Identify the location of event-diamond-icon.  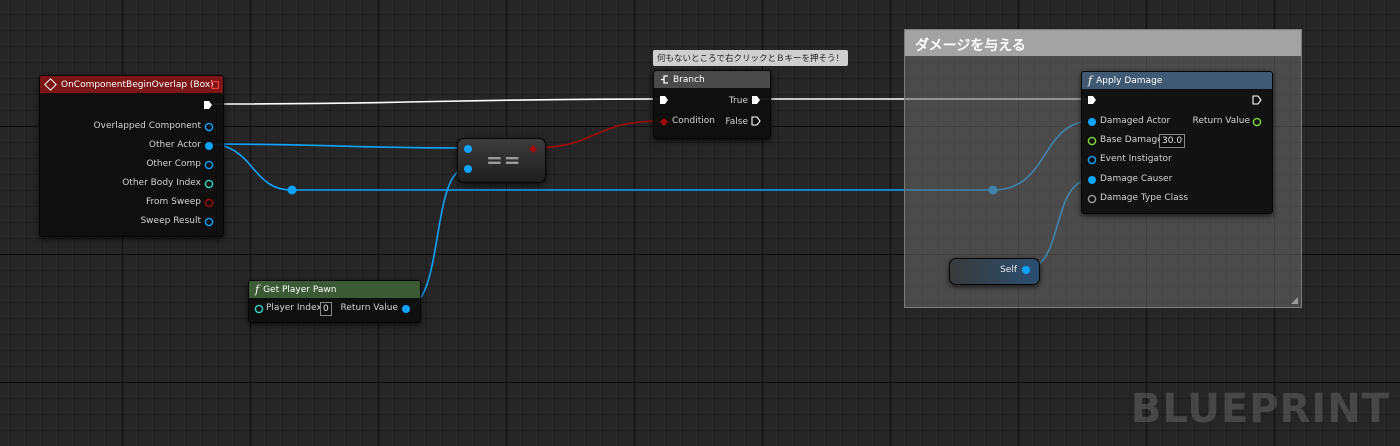
(50, 84).